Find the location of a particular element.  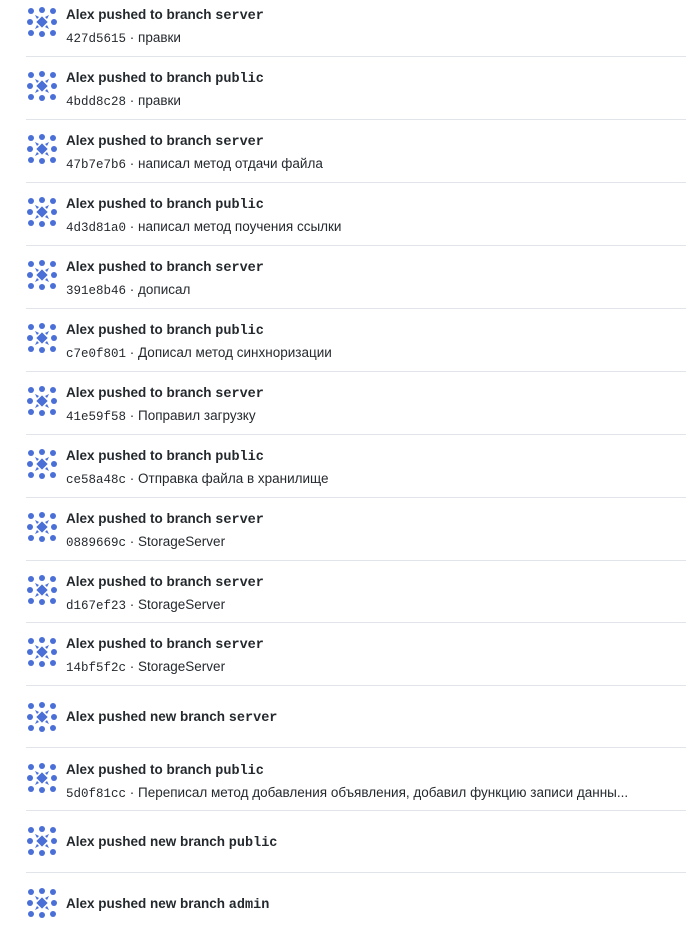

commit-sha-link: d167ef23 is located at coordinates (96, 606).